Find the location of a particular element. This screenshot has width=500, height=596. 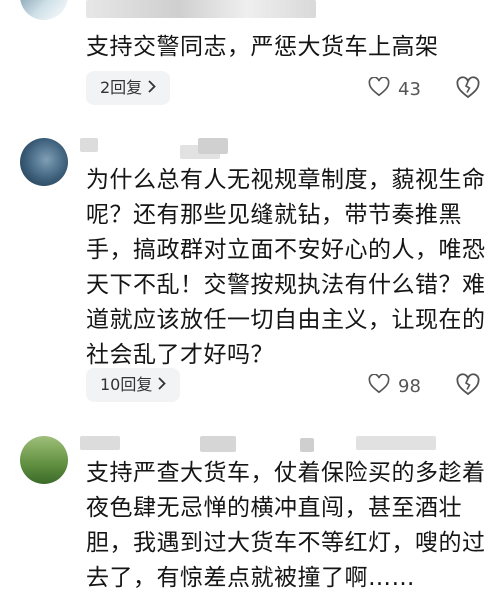

like-count: 43 is located at coordinates (409, 89).